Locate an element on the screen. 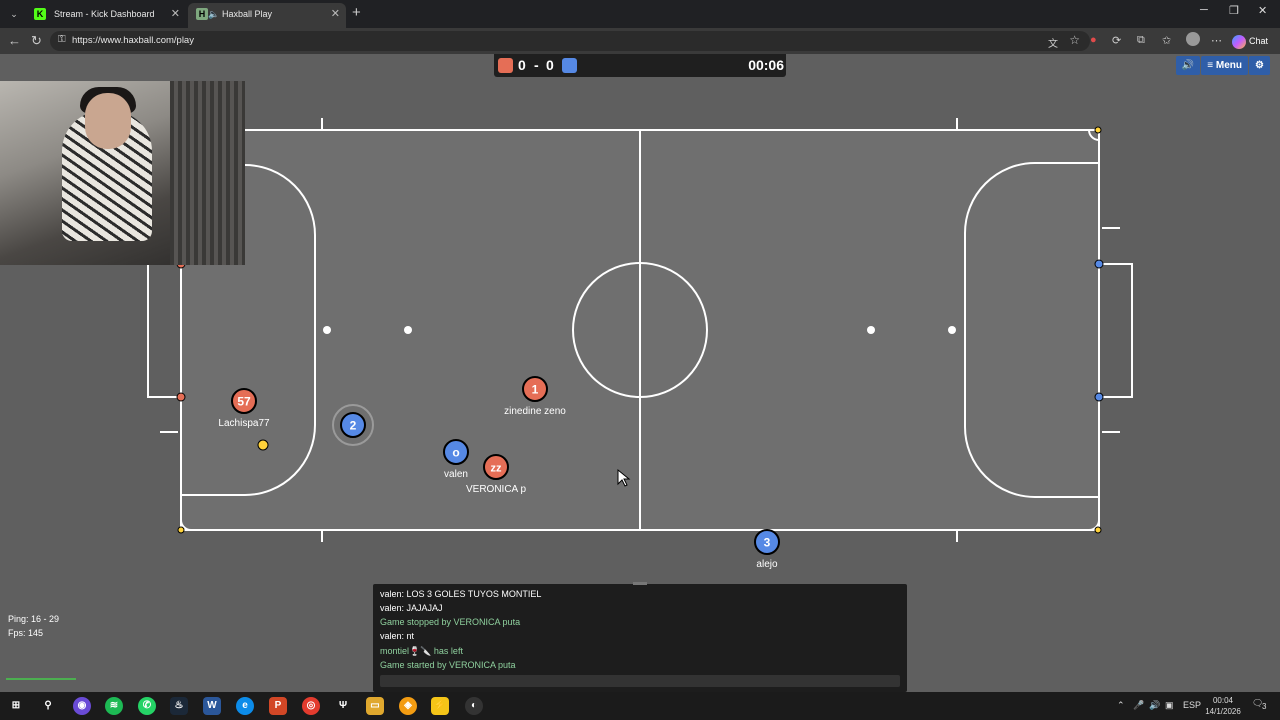 Image resolution: width=1280 pixels, height=720 pixels. player-avatar: o is located at coordinates (455, 453).